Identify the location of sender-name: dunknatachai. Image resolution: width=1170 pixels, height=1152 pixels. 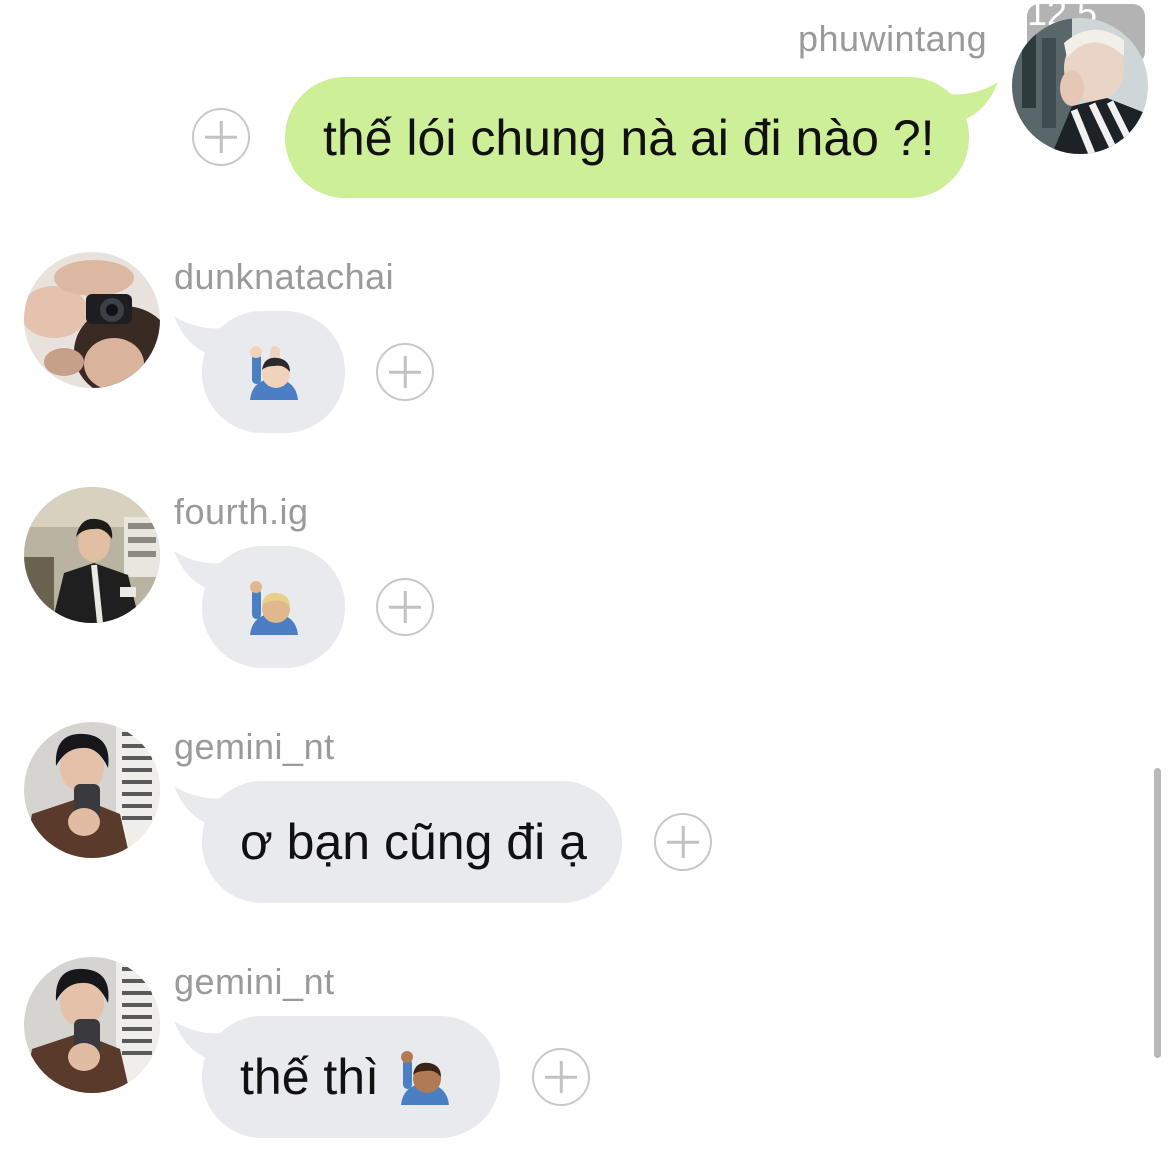
(284, 276).